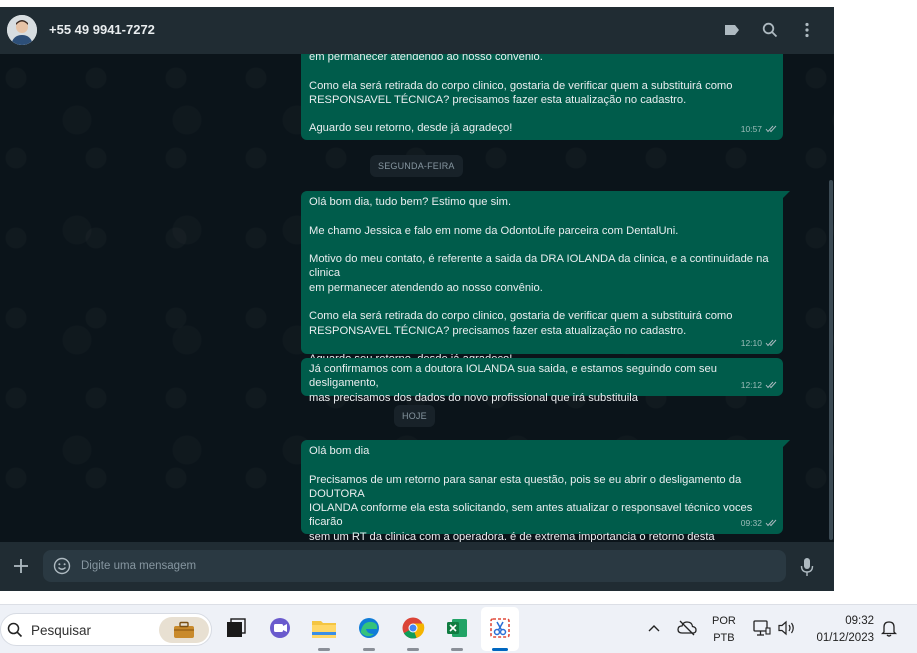 The height and width of the screenshot is (653, 917). Describe the element at coordinates (414, 416) in the screenshot. I see `date-separator: HOJE` at that location.